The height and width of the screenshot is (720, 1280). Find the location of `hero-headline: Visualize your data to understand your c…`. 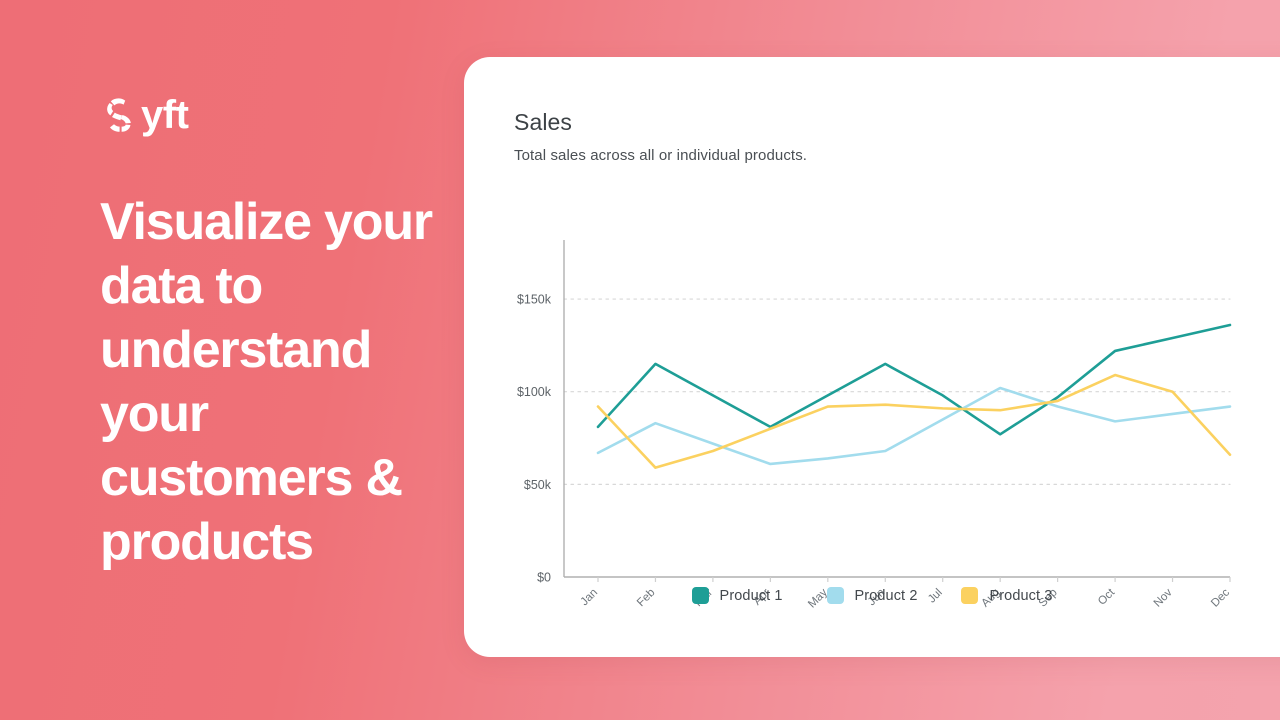

hero-headline: Visualize your data to understand your c… is located at coordinates (266, 382).